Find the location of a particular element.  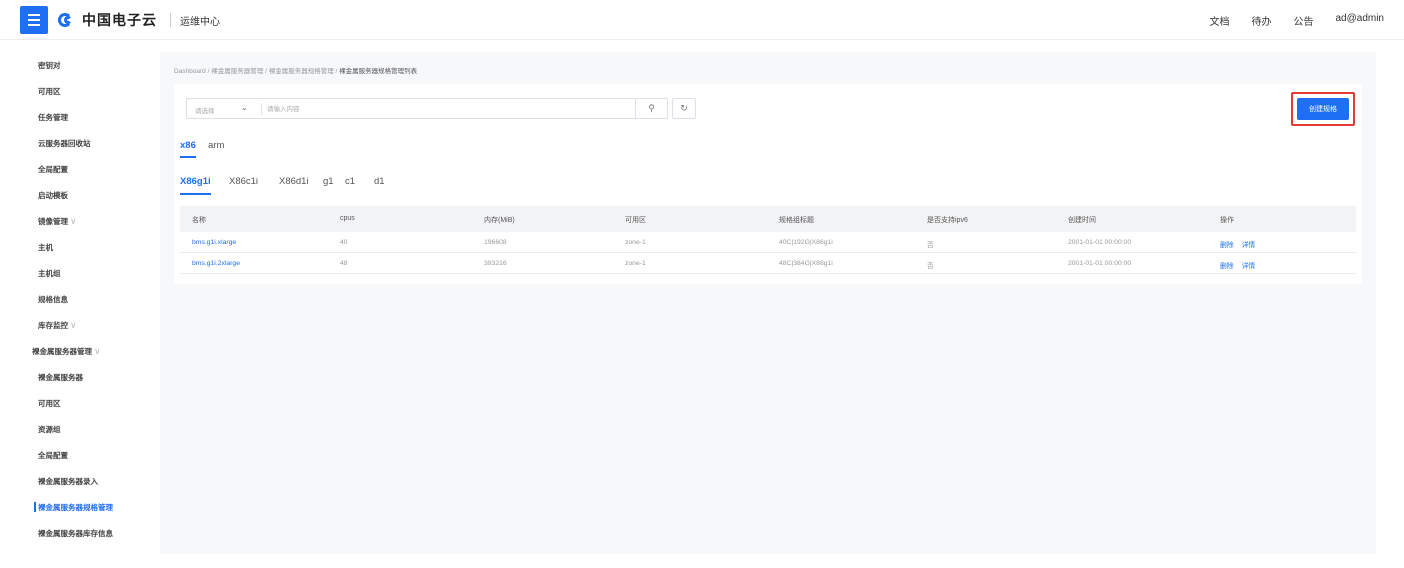

docs-link: 文档 is located at coordinates (1219, 20).